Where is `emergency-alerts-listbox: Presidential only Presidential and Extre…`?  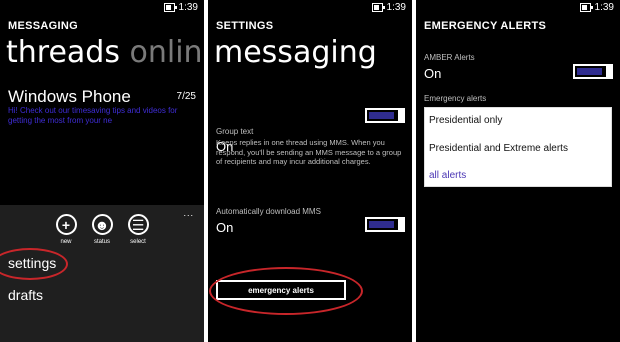
emergency-alerts-listbox: Presidential only Presidential and Extre… is located at coordinates (518, 147).